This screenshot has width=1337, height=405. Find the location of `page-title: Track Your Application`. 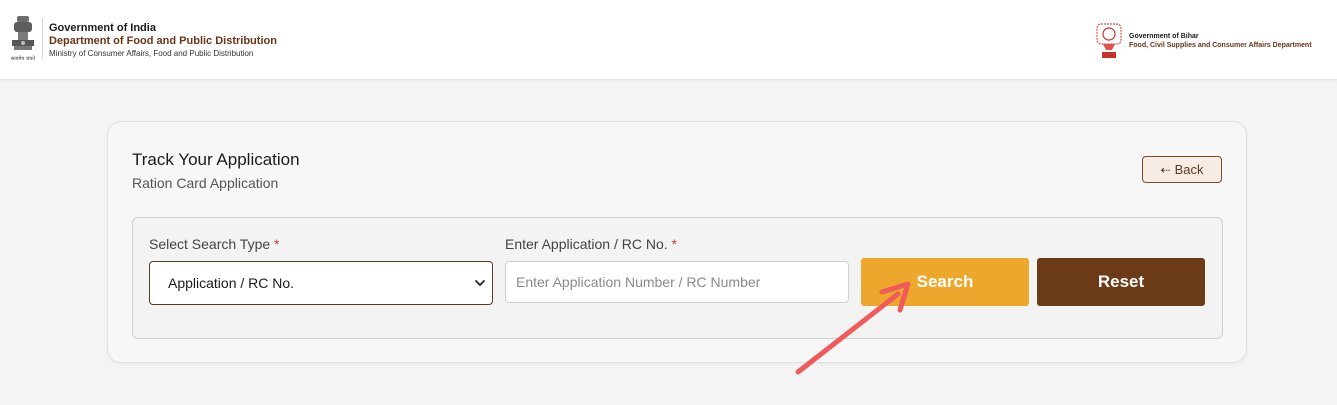

page-title: Track Your Application is located at coordinates (216, 159).